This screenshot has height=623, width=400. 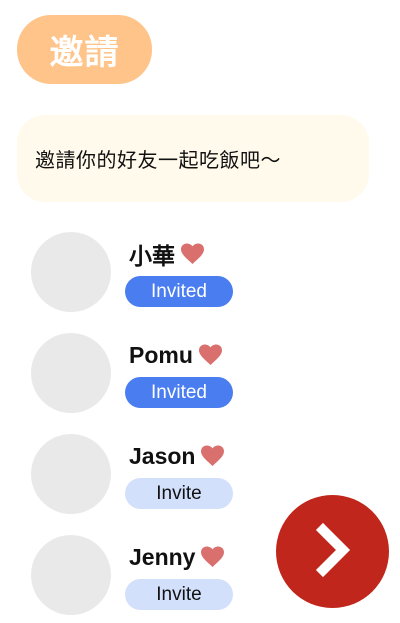 I want to click on invite-message-text: 邀請你的好友一起吃飯吧～, so click(x=158, y=160).